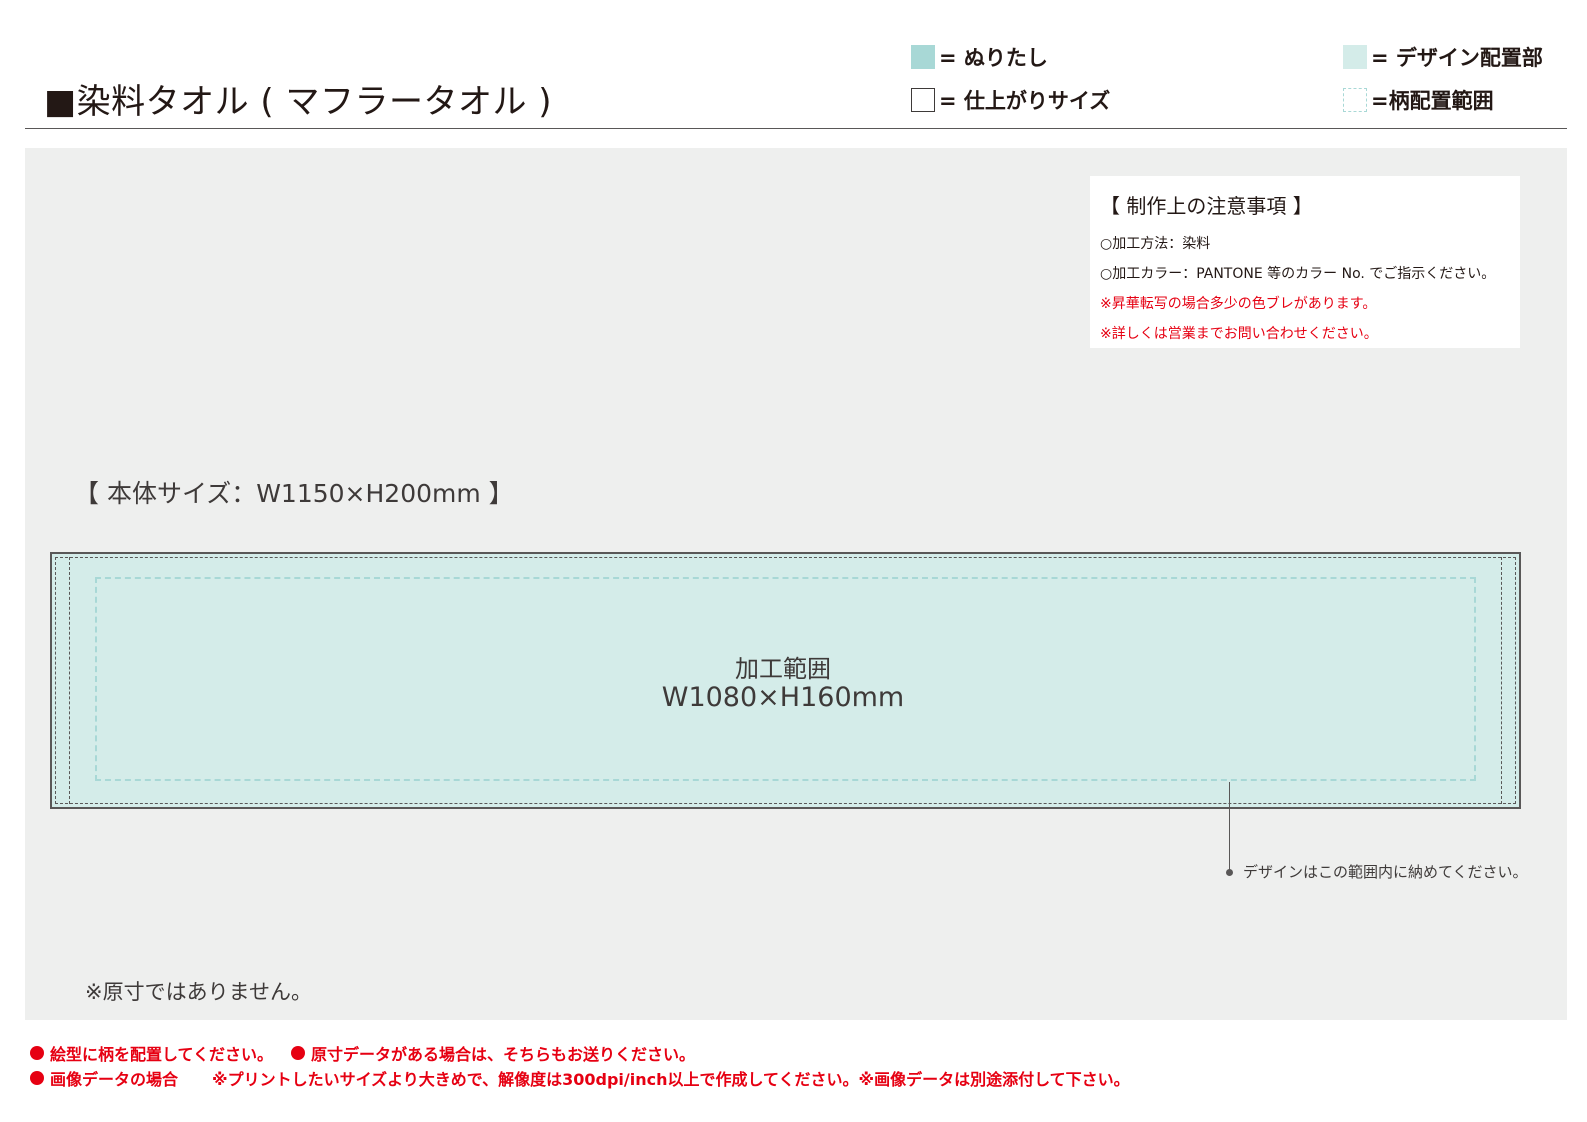 This screenshot has height=1122, width=1587. Describe the element at coordinates (503, 1054) in the screenshot. I see `footer-item-2: 原寸データがある場合は、そちらもお送りください。` at that location.